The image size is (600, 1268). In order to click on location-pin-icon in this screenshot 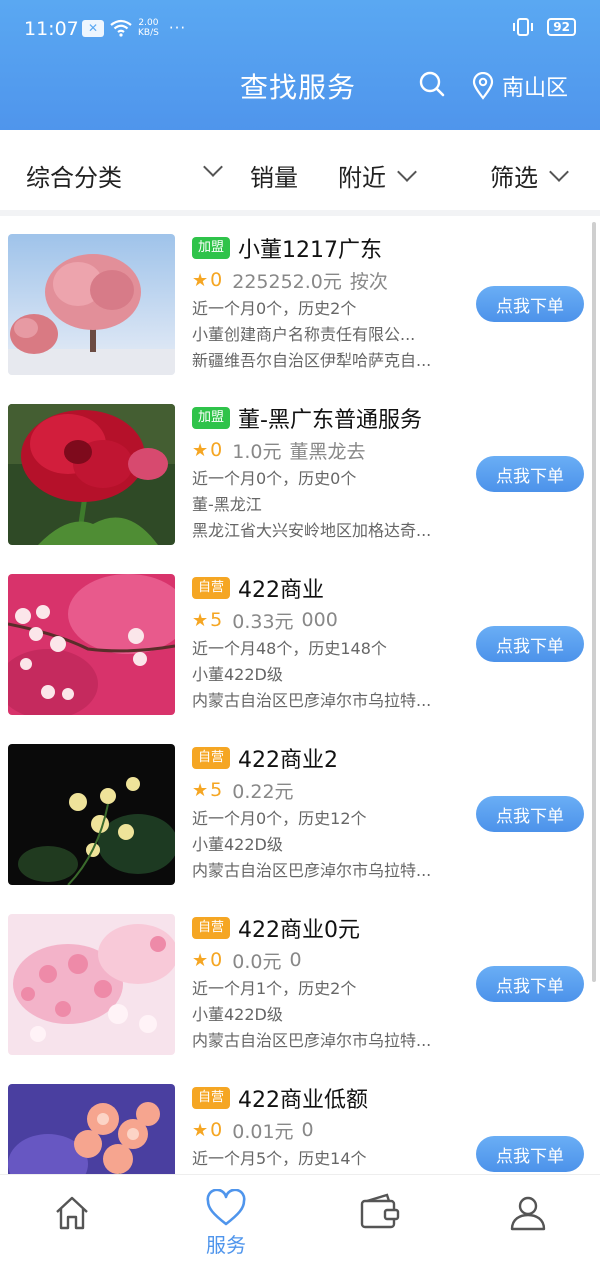, I will do `click(483, 86)`.